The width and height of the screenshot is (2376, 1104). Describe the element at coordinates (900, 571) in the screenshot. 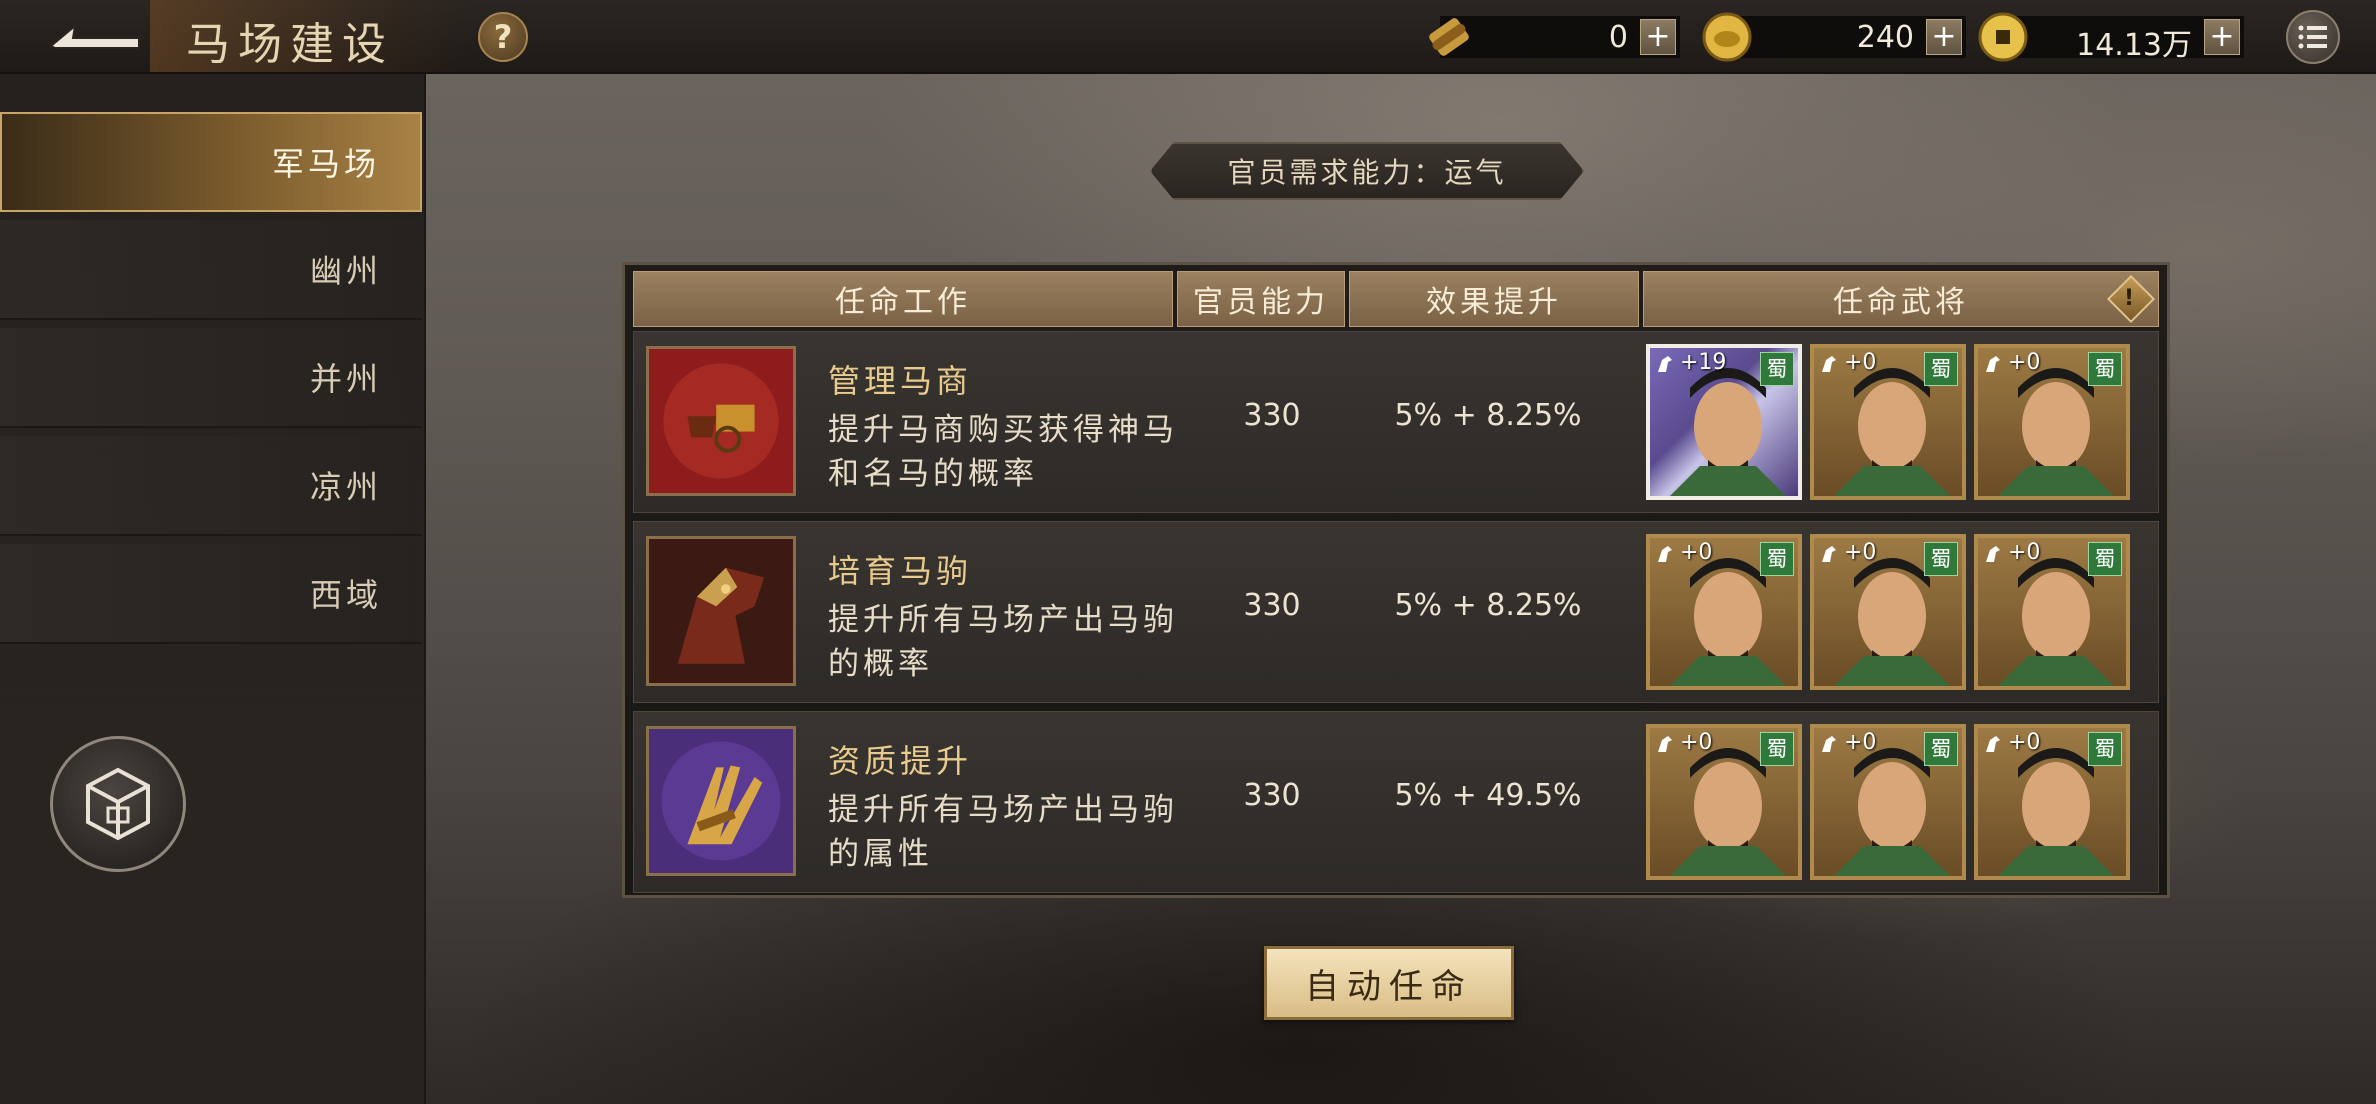

I see `task-name: 培育马驹` at that location.